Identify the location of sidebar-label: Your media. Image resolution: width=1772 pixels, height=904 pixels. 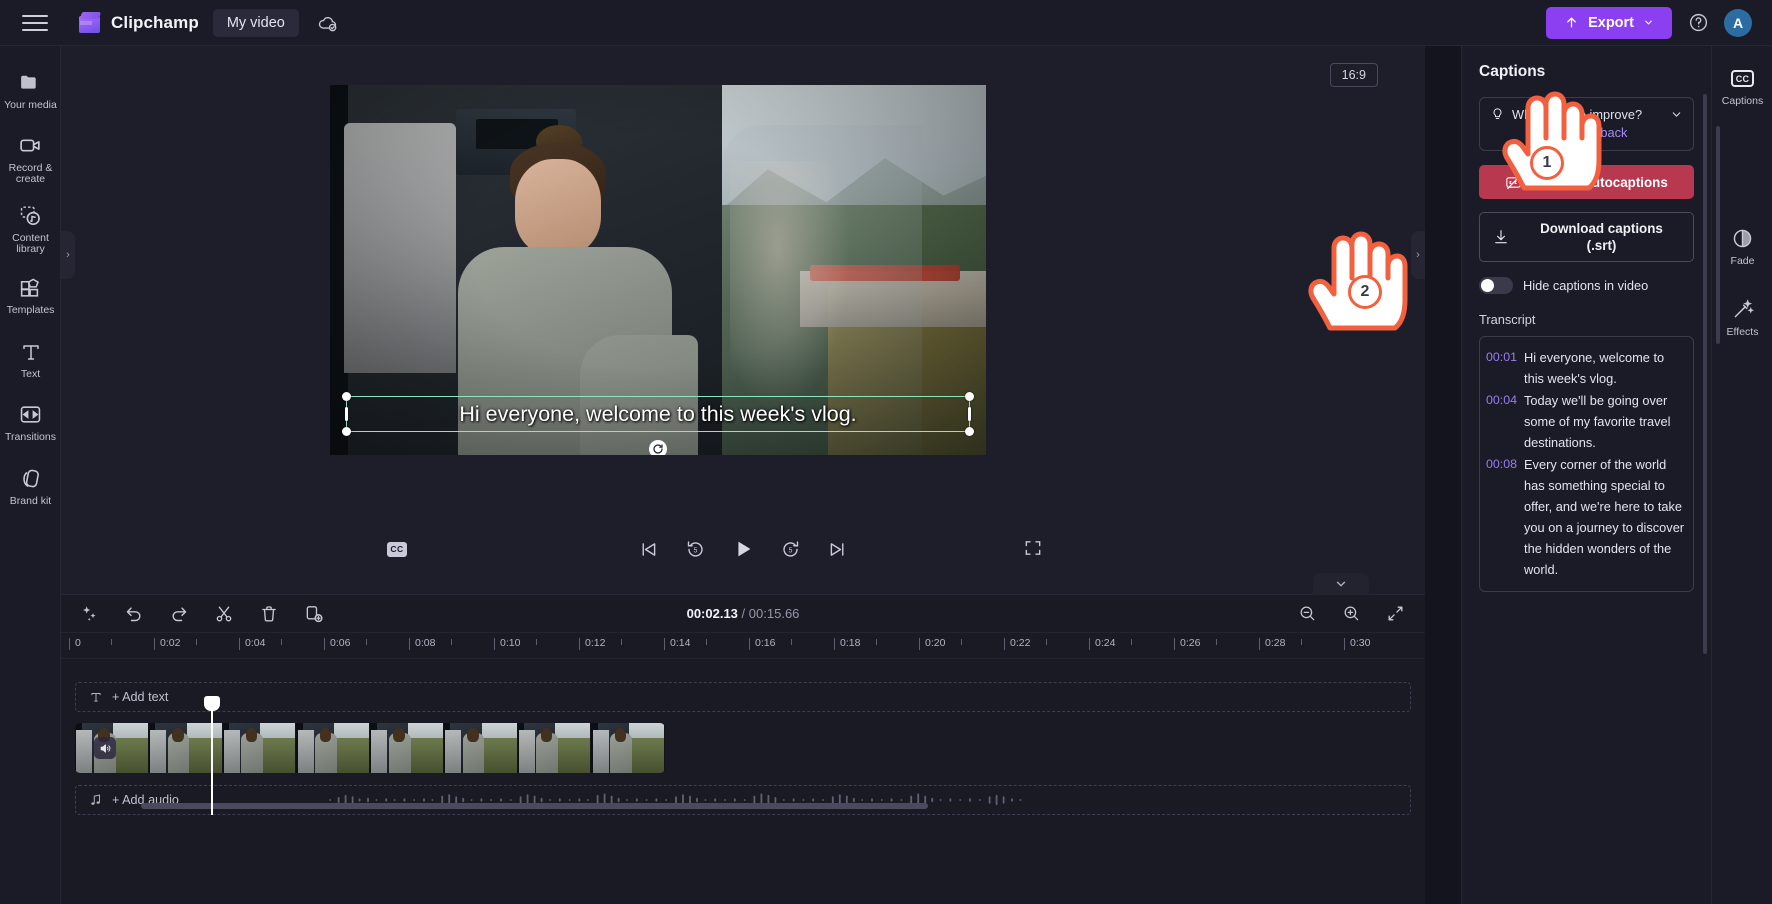
(30, 105).